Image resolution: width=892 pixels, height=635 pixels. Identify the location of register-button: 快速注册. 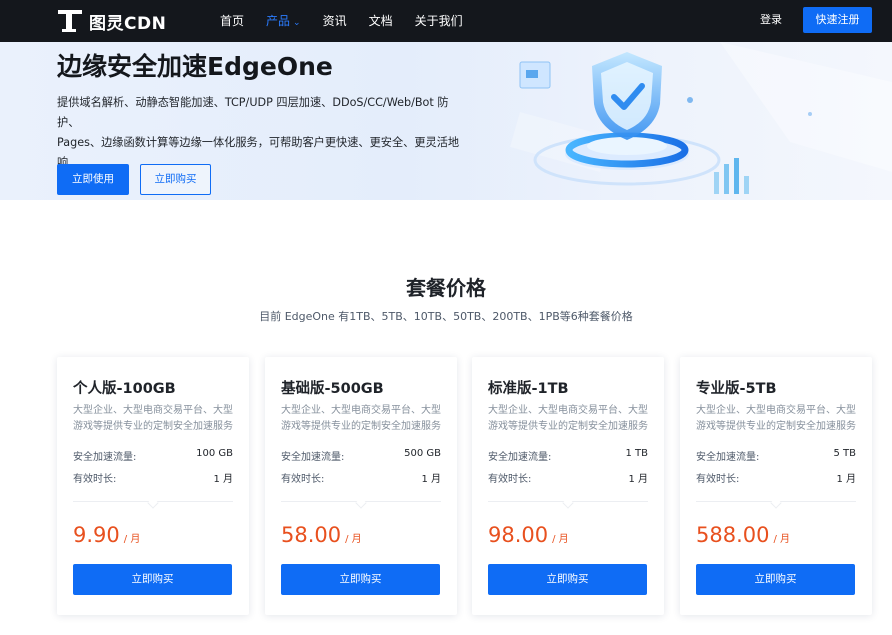
(837, 20).